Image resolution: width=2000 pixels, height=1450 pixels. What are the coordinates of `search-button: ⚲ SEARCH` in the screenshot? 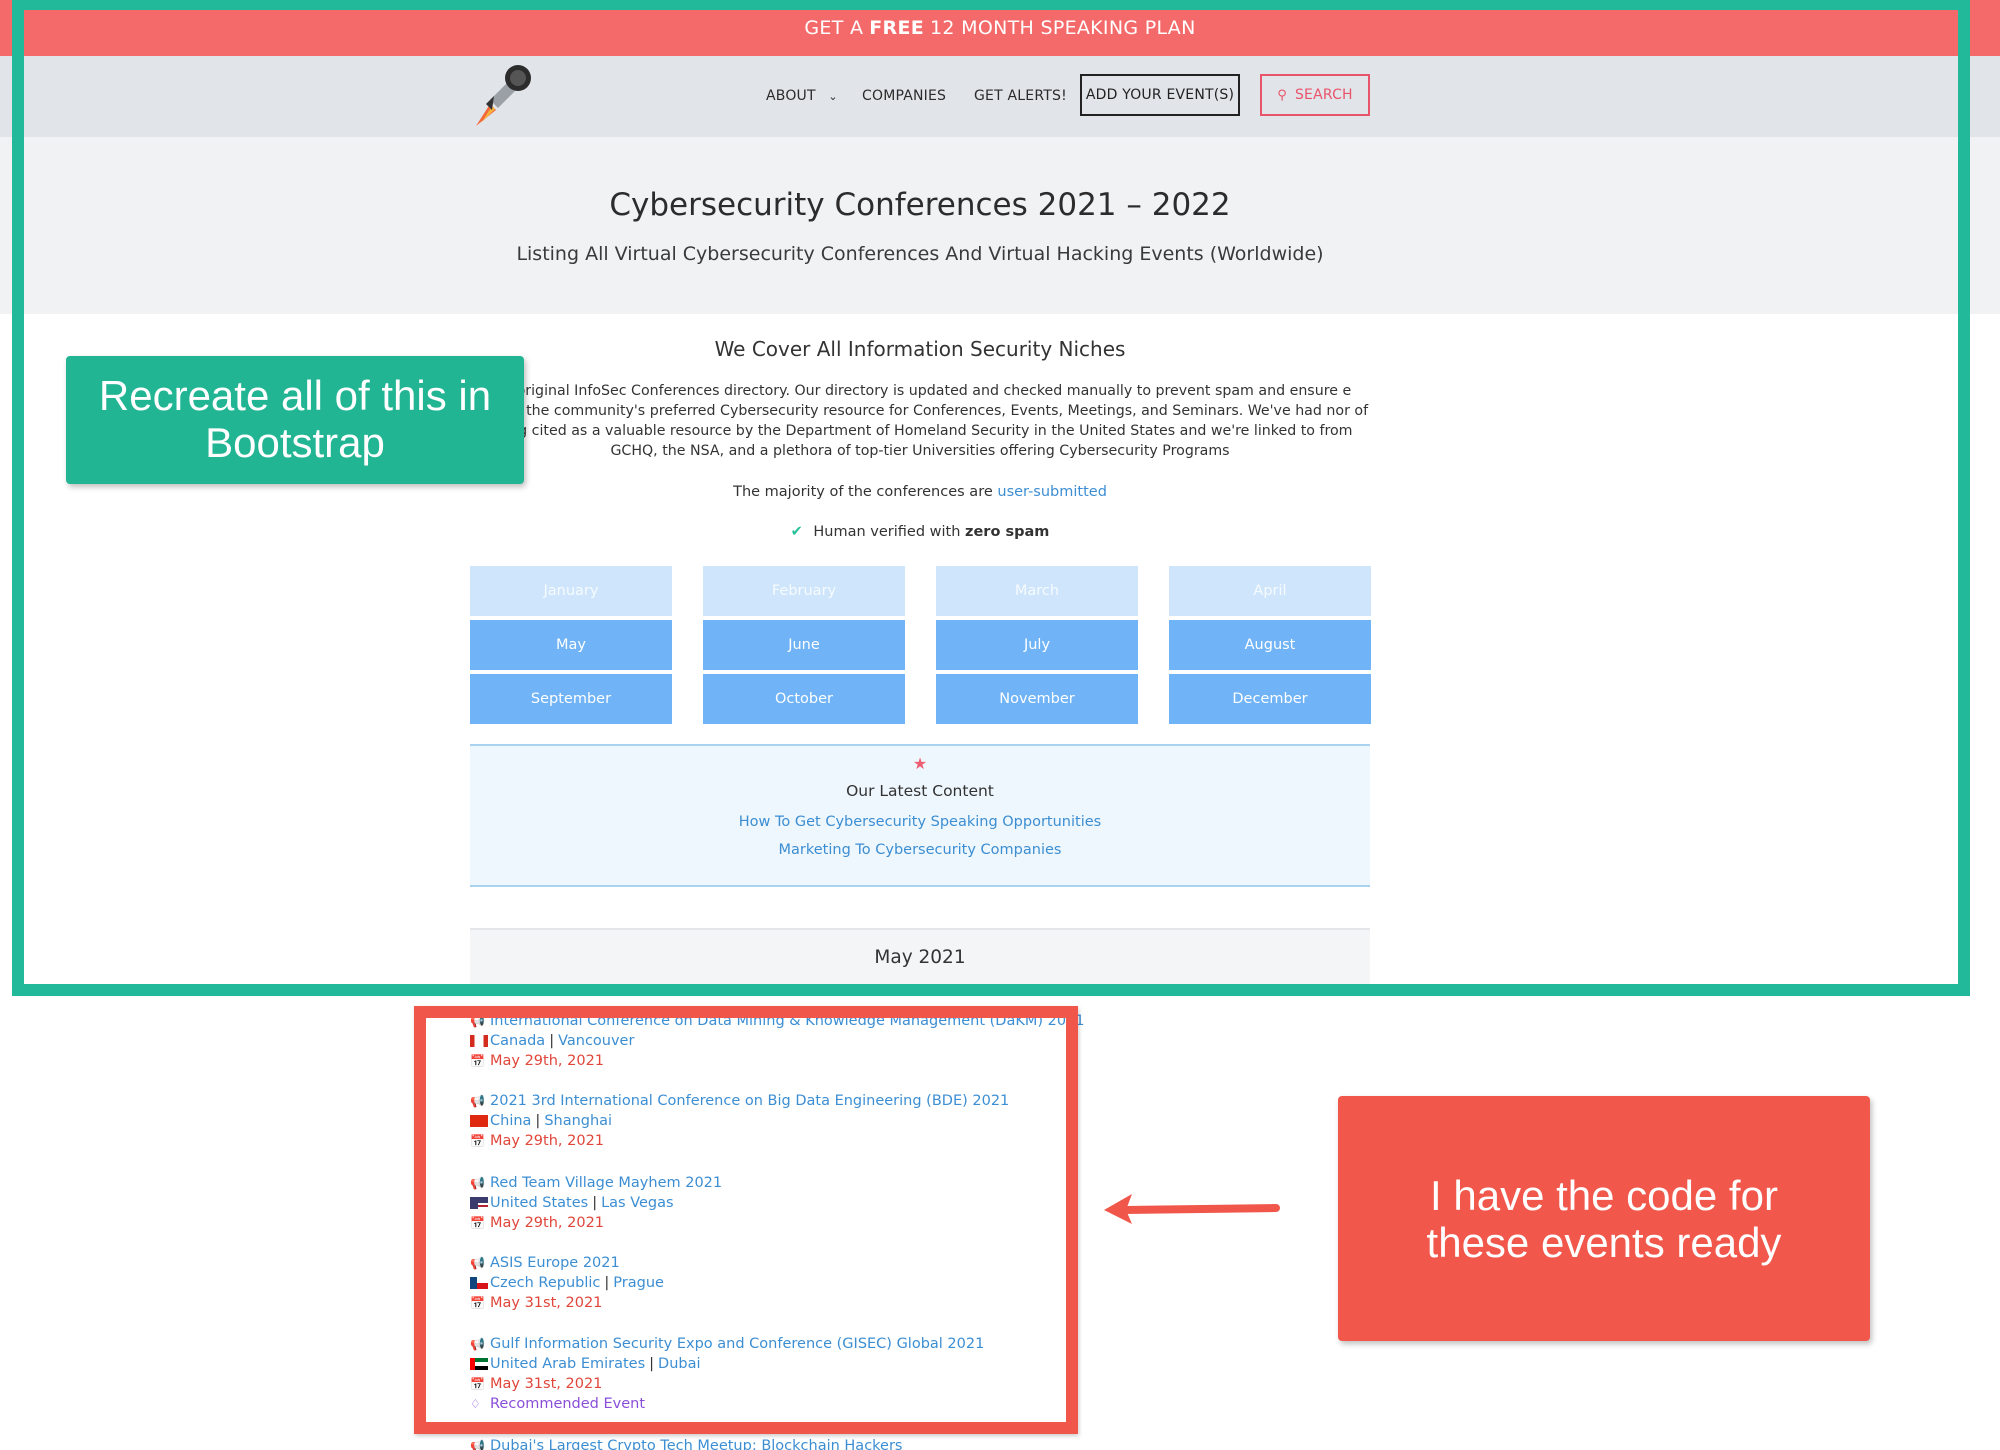 It's located at (1315, 95).